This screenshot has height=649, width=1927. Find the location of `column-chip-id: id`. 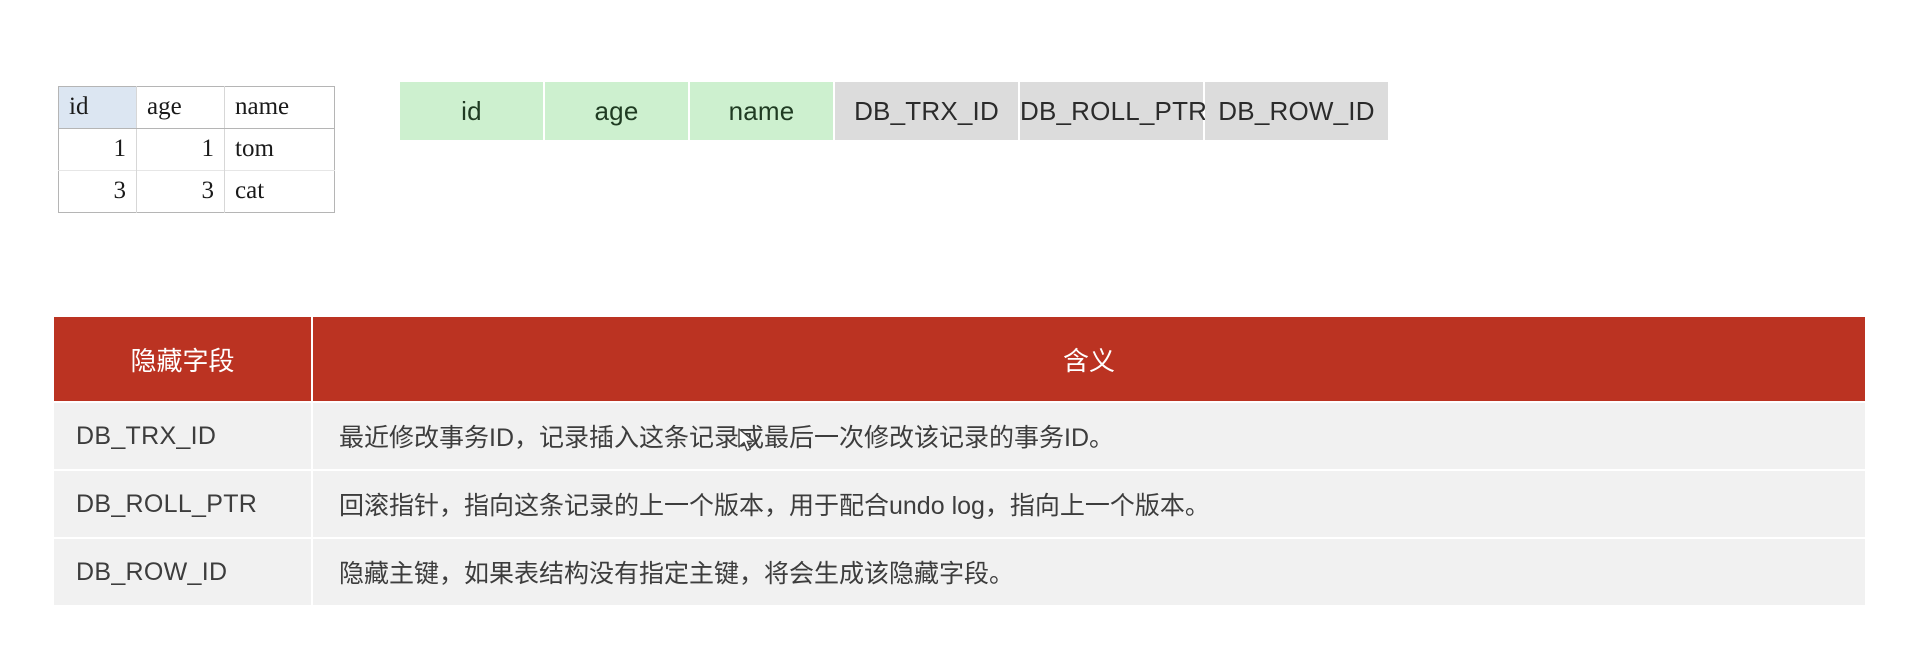

column-chip-id: id is located at coordinates (471, 111).